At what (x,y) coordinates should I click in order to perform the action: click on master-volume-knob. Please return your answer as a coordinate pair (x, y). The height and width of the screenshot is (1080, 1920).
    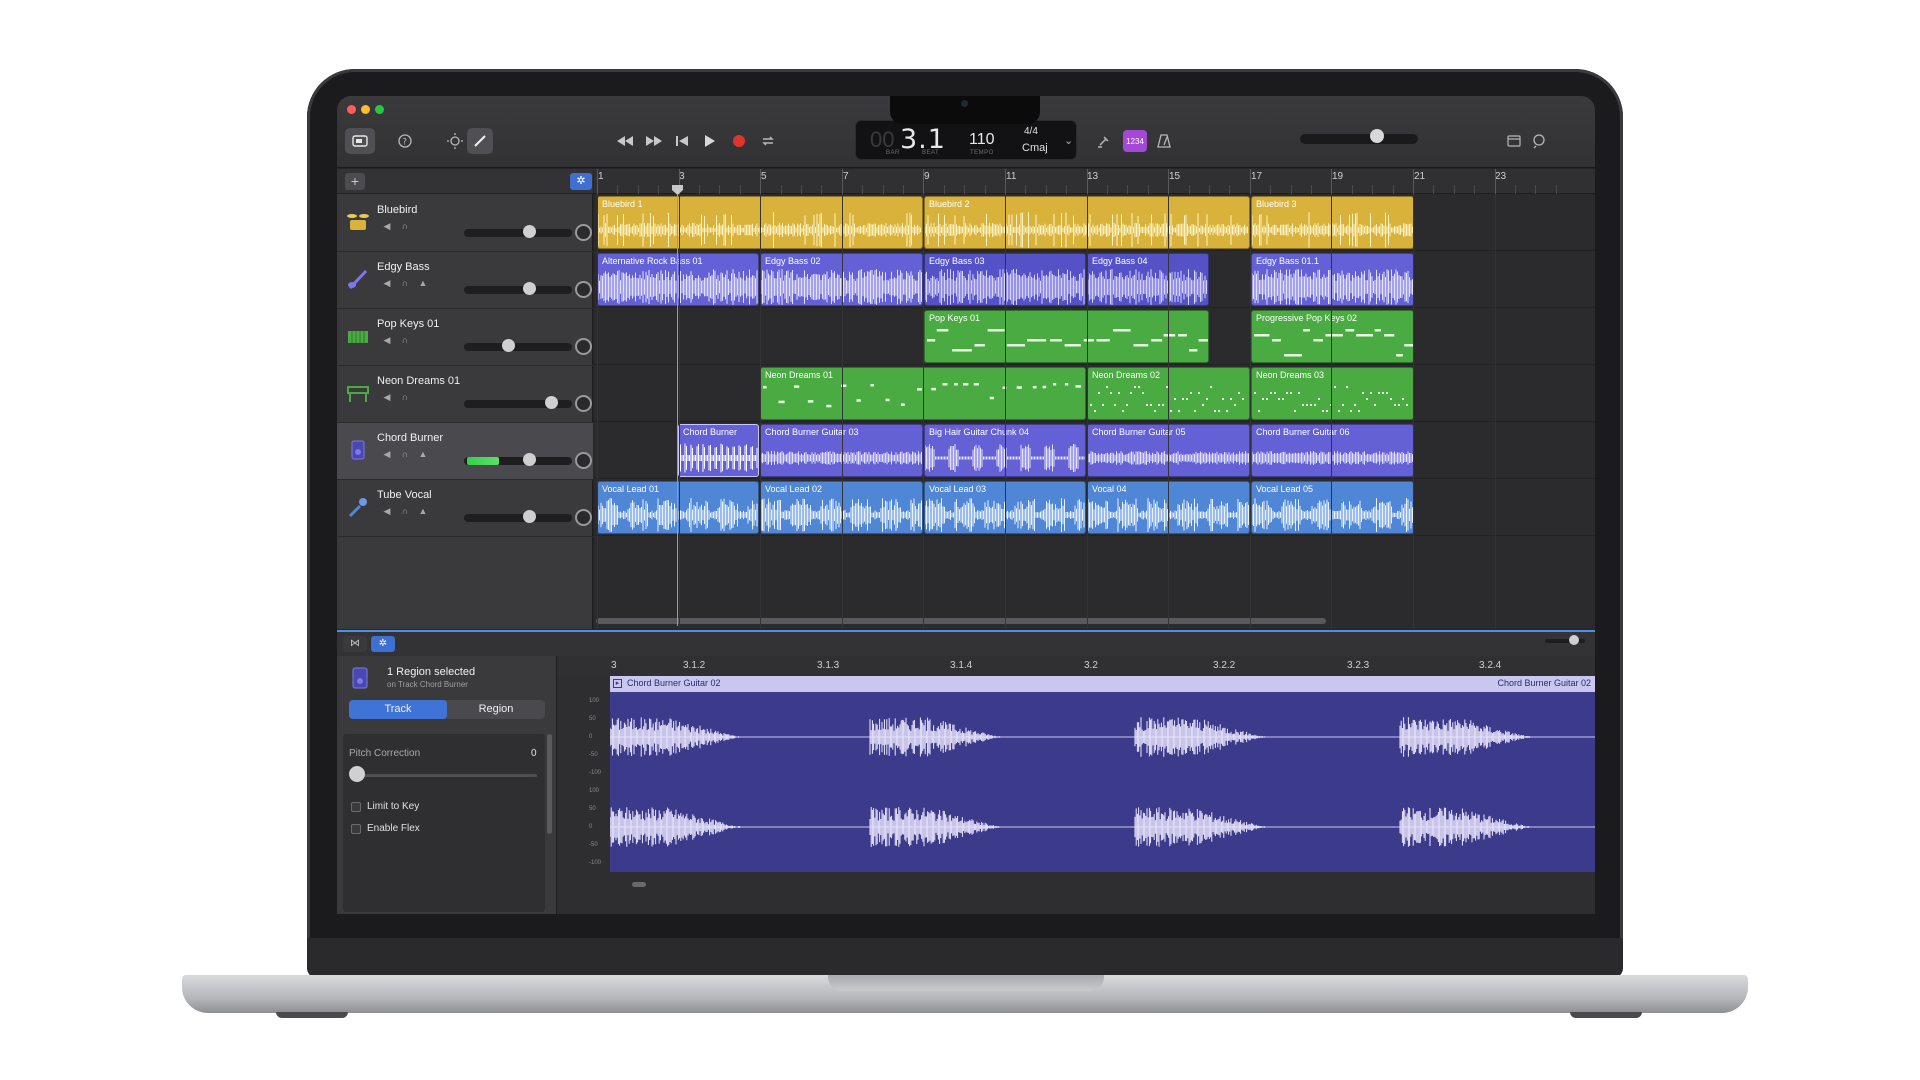
    Looking at the image, I should click on (1377, 136).